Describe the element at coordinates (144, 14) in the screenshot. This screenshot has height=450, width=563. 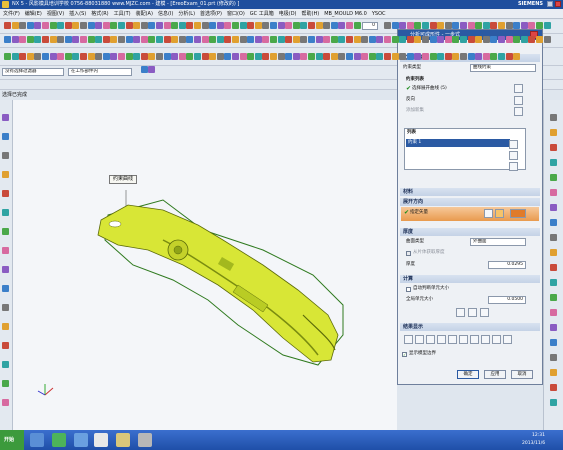
I see `menu-item-6: 装配(A)` at that location.